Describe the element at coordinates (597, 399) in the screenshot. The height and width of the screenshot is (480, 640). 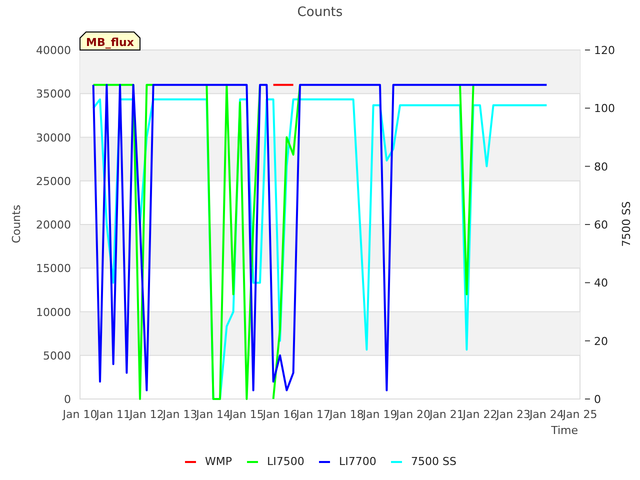
I see `right-tick-label: 0` at that location.